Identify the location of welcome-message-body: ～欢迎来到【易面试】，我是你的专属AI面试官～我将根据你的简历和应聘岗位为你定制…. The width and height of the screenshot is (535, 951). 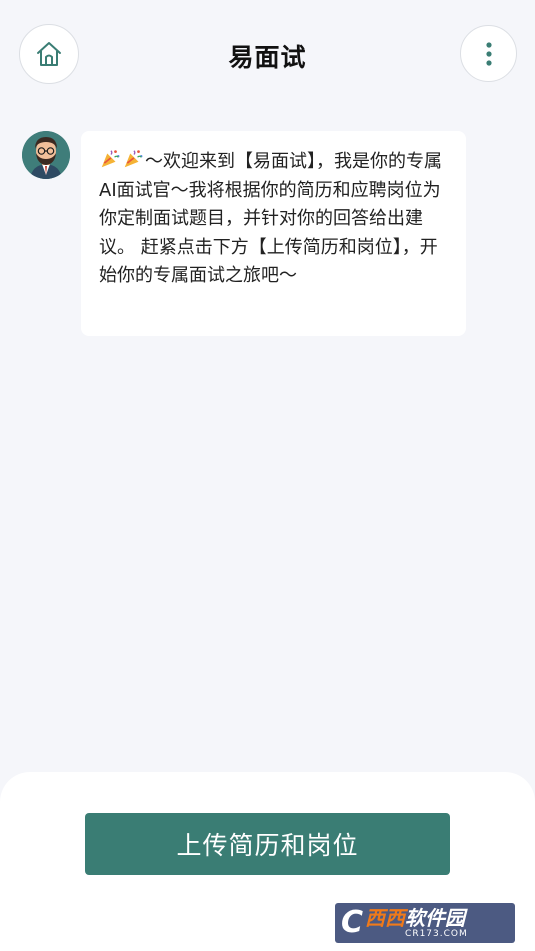
(270, 218).